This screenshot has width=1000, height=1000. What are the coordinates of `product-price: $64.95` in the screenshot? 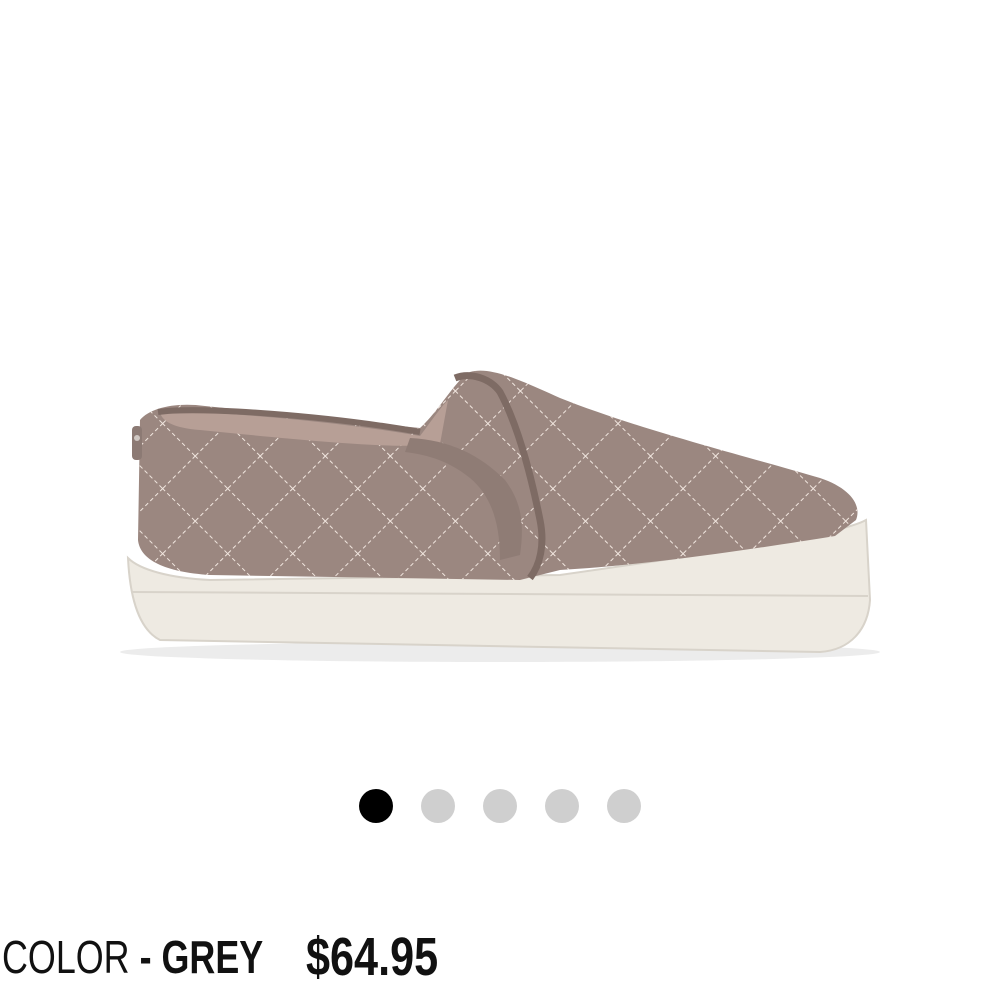 It's located at (372, 957).